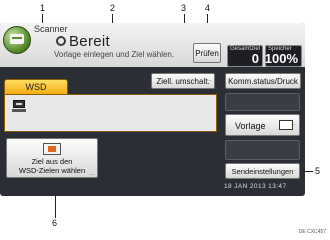 This screenshot has width=330, height=240. I want to click on ready-ring-icon, so click(61, 41).